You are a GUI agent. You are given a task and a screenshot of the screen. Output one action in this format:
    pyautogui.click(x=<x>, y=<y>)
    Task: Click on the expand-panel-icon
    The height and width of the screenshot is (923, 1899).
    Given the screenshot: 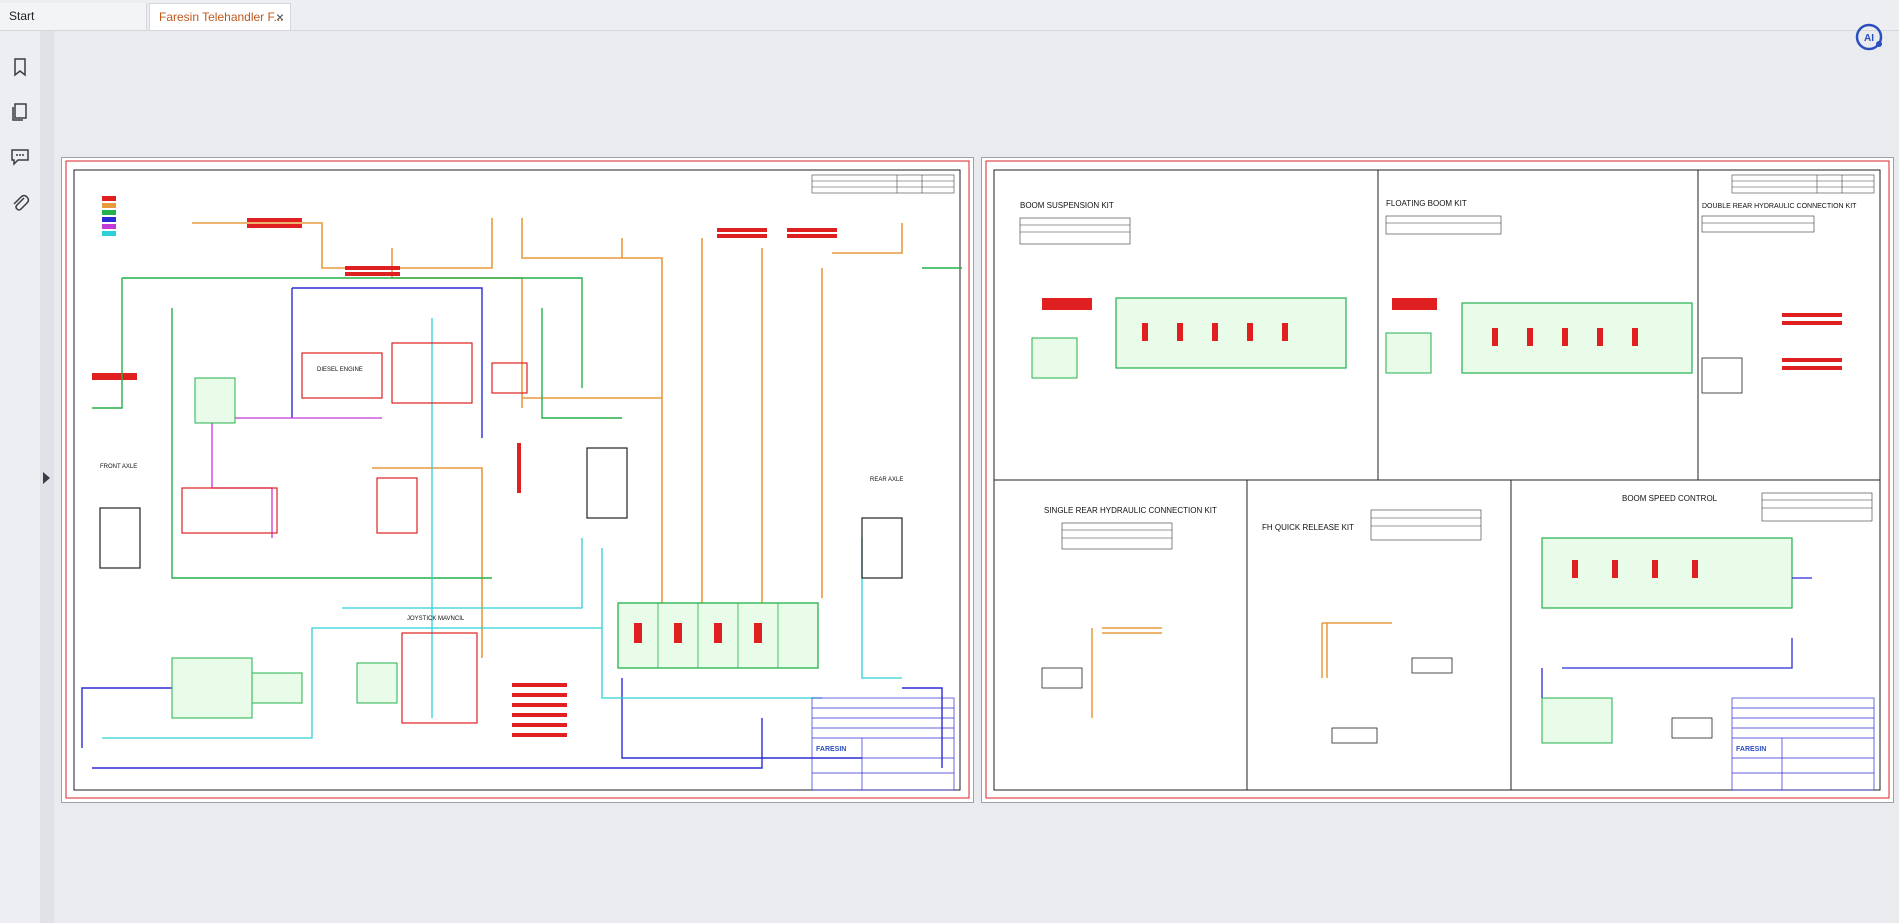 What is the action you would take?
    pyautogui.click(x=46, y=478)
    